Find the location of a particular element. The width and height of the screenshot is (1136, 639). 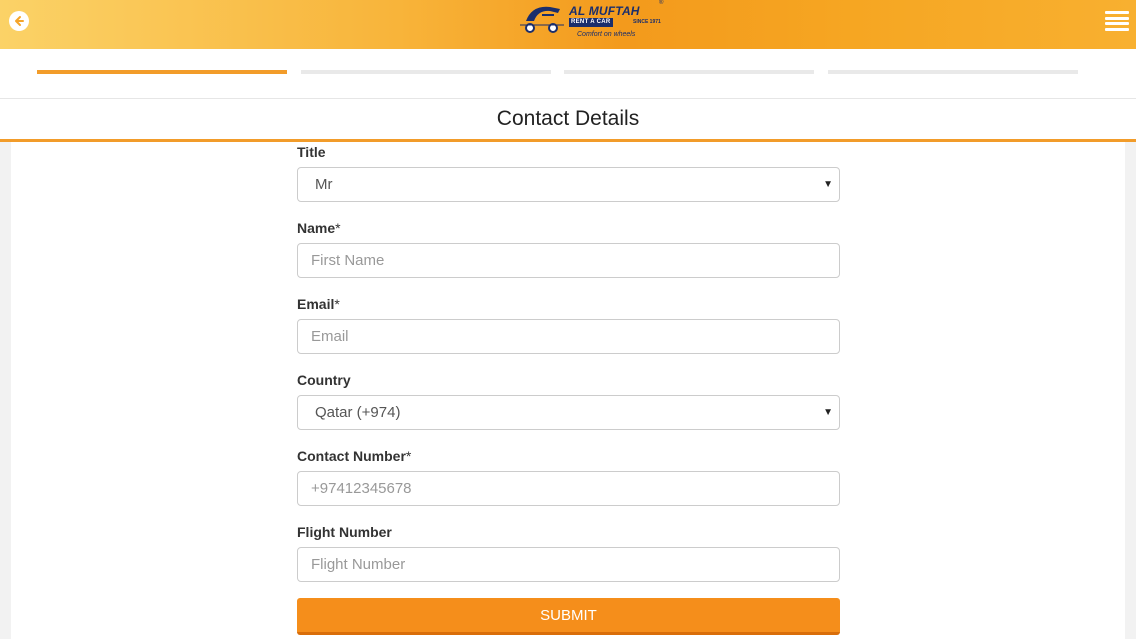

contact-number-label-text: Contact Number is located at coordinates (351, 456).